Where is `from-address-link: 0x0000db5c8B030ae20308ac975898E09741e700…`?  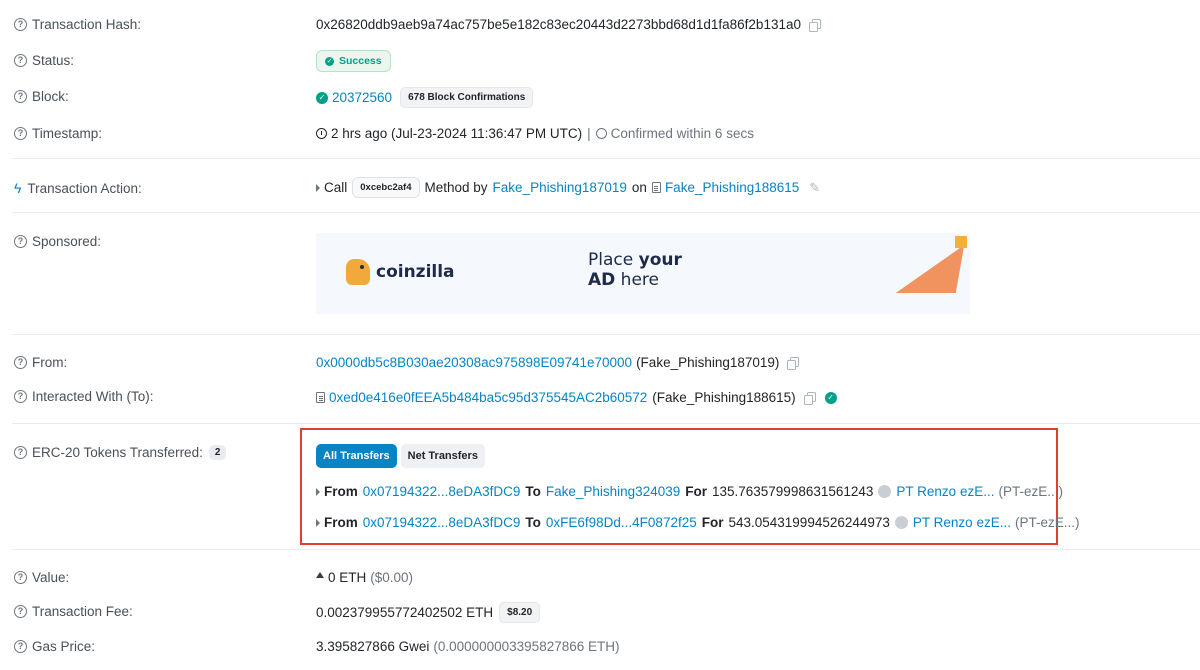
from-address-link: 0x0000db5c8B030ae20308ac975898E09741e700… is located at coordinates (474, 362).